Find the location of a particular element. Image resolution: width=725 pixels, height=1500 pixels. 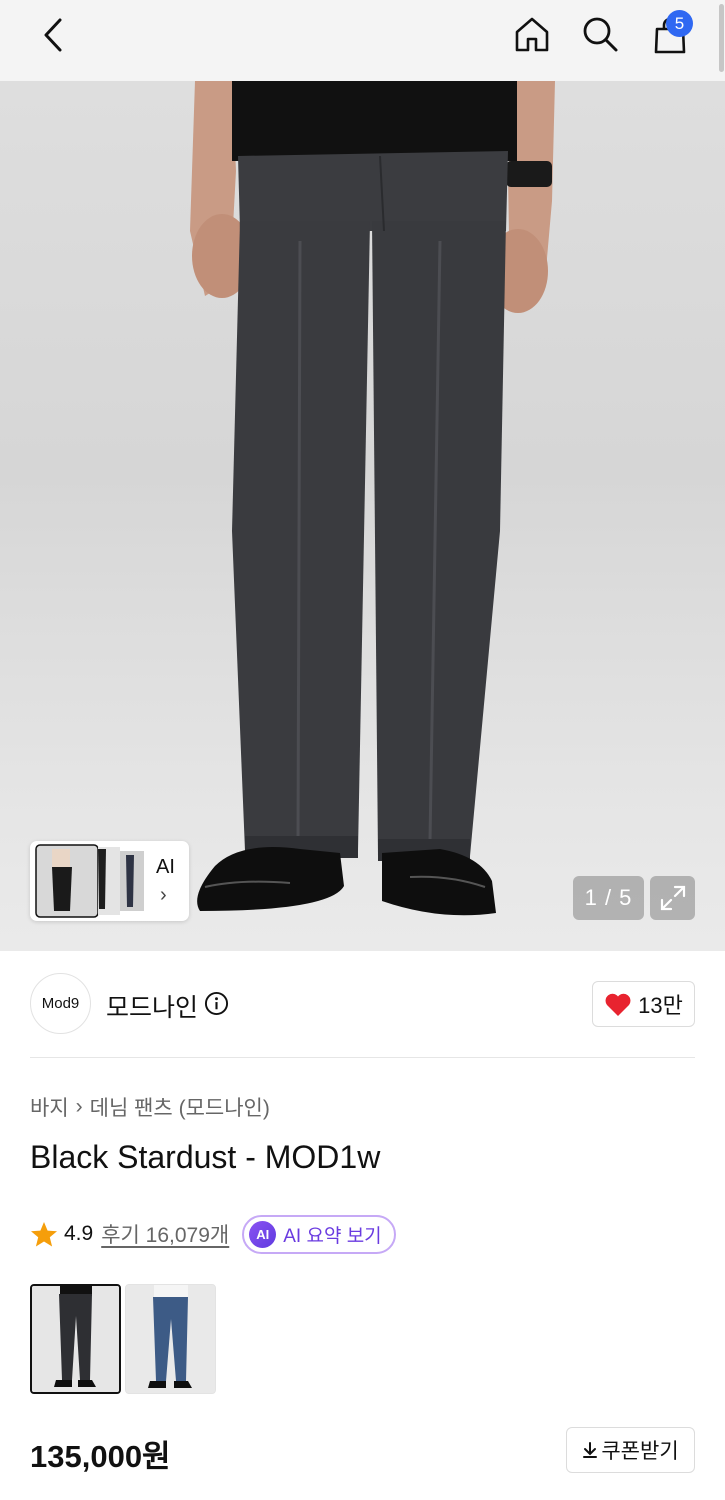

brand-name: 모드나인 is located at coordinates (152, 1006).